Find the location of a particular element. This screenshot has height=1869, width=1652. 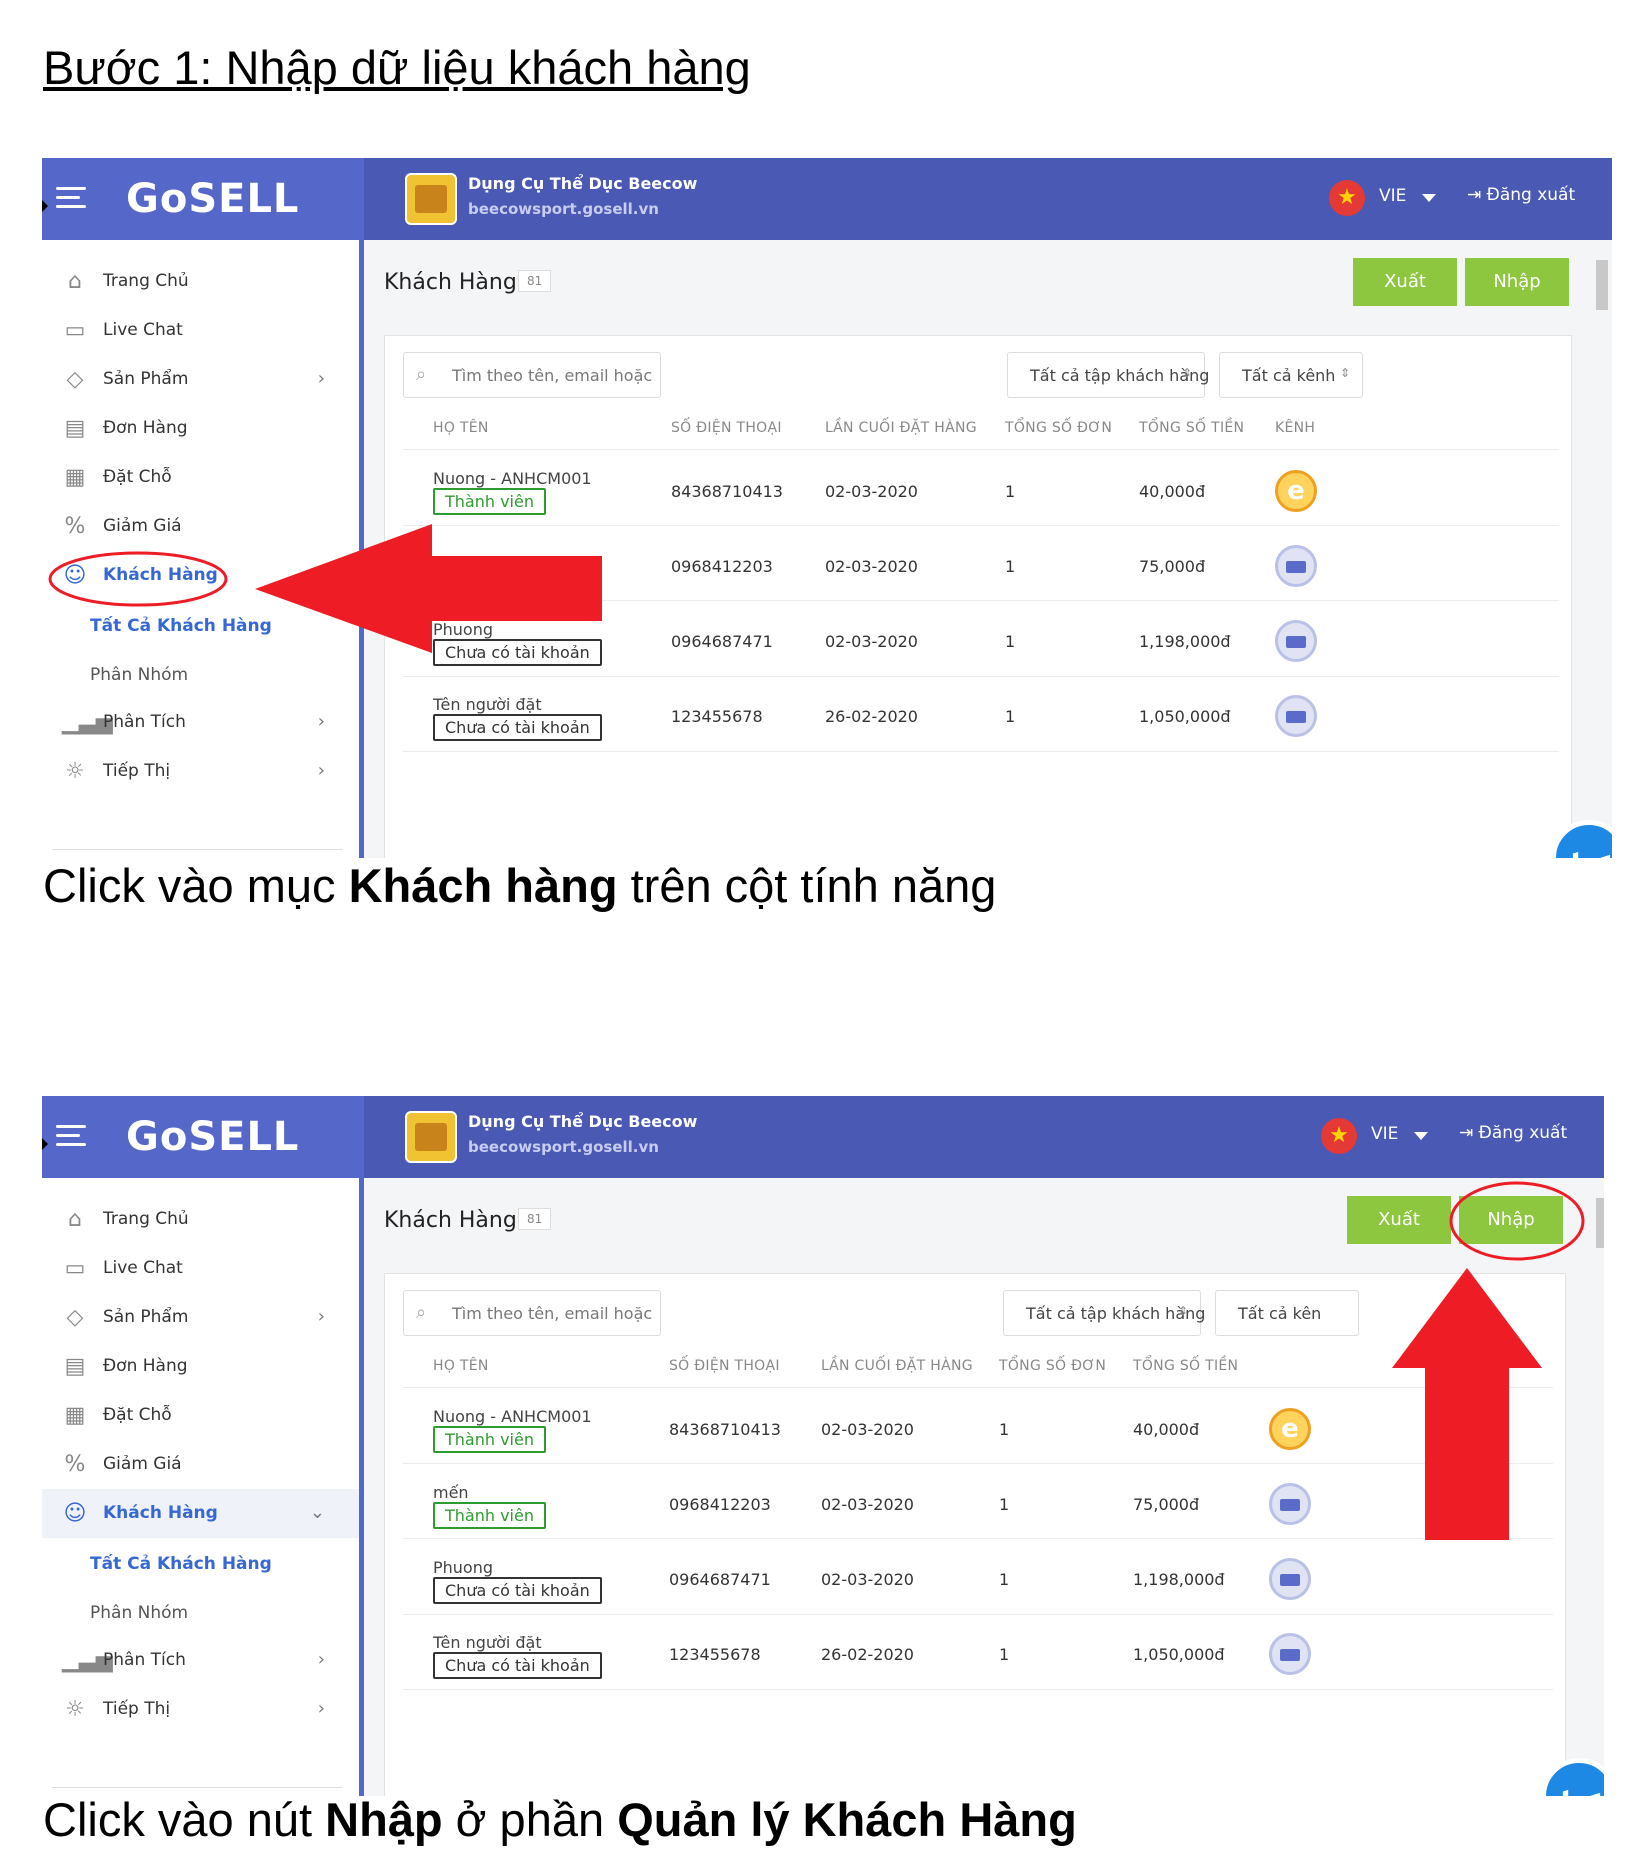

arrow-left-icon is located at coordinates (428, 588).